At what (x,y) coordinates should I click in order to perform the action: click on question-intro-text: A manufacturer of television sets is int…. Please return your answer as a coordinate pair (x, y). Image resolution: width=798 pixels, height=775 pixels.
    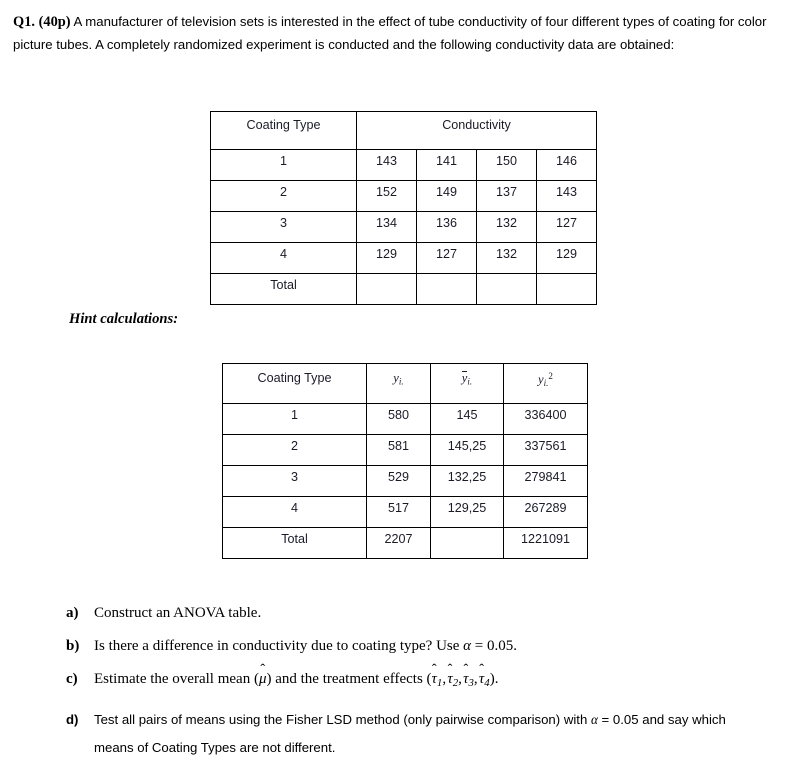
    Looking at the image, I should click on (390, 33).